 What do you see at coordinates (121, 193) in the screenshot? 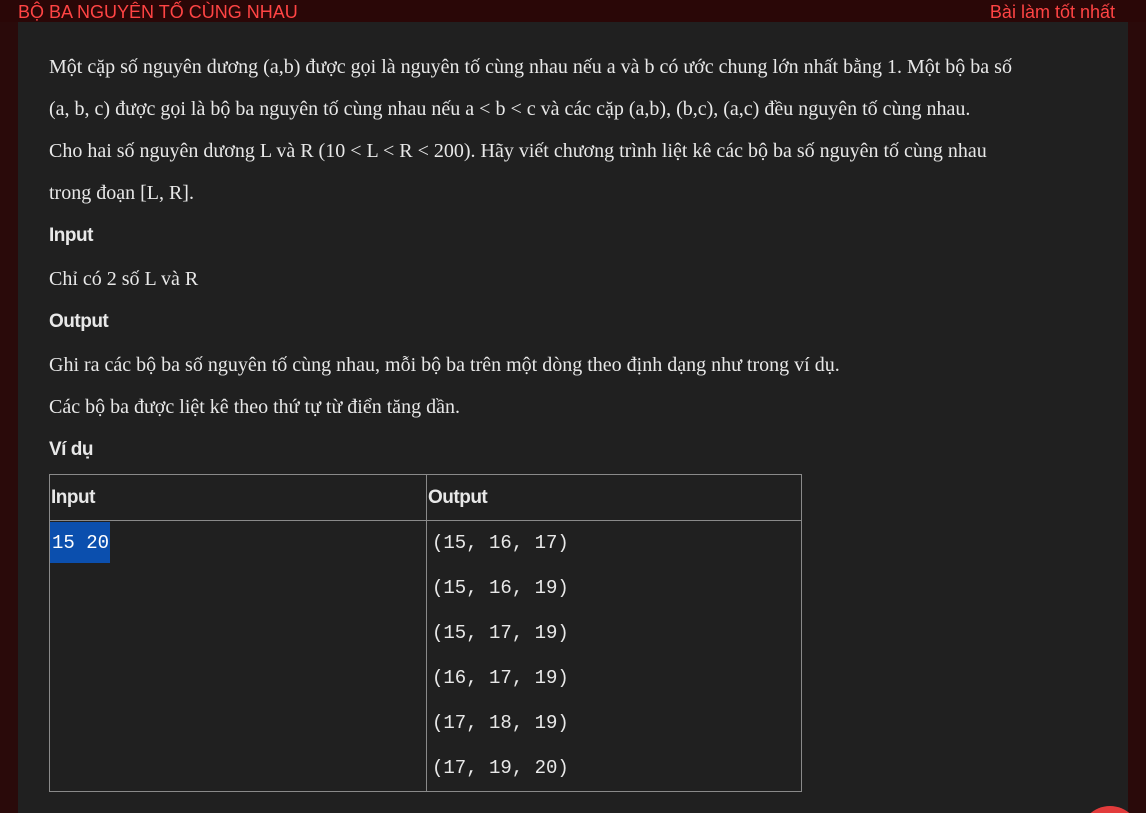
I see `description-line: trong đoạn [L, R].` at bounding box center [121, 193].